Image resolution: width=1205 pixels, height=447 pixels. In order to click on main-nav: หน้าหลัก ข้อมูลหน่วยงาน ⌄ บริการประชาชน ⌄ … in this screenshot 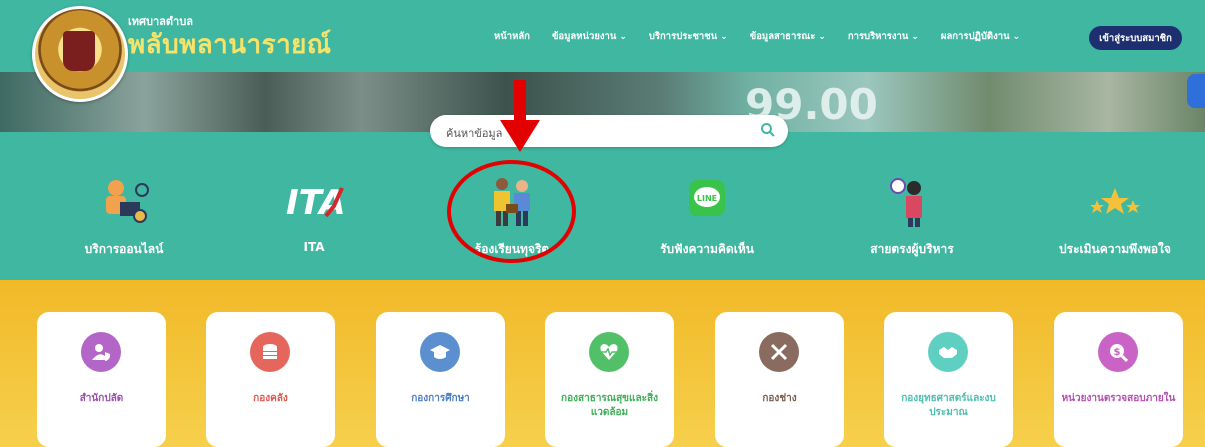, I will do `click(768, 36)`.